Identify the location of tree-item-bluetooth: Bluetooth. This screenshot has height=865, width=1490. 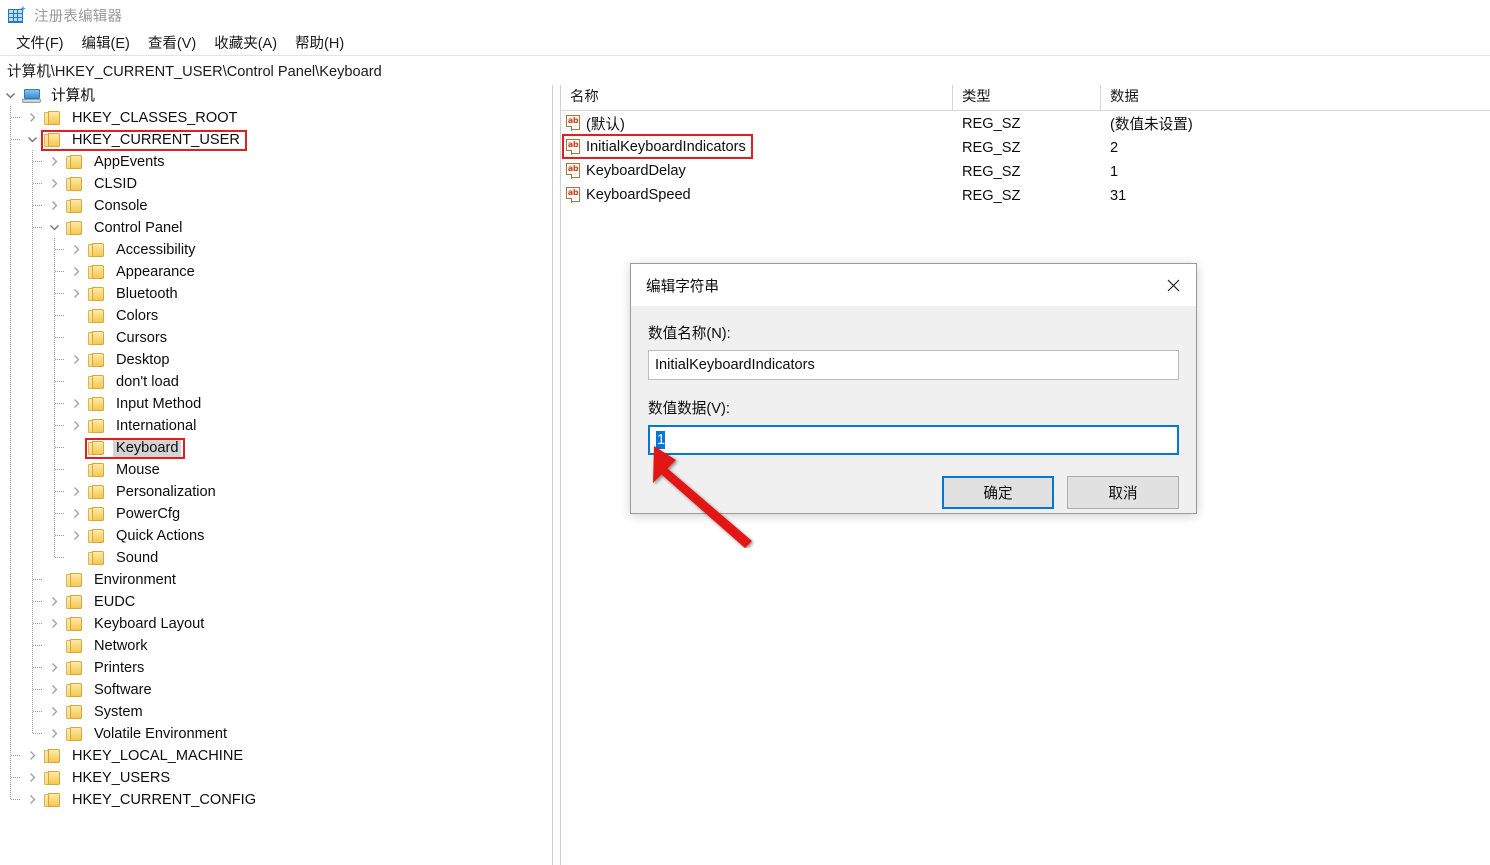
(276, 293).